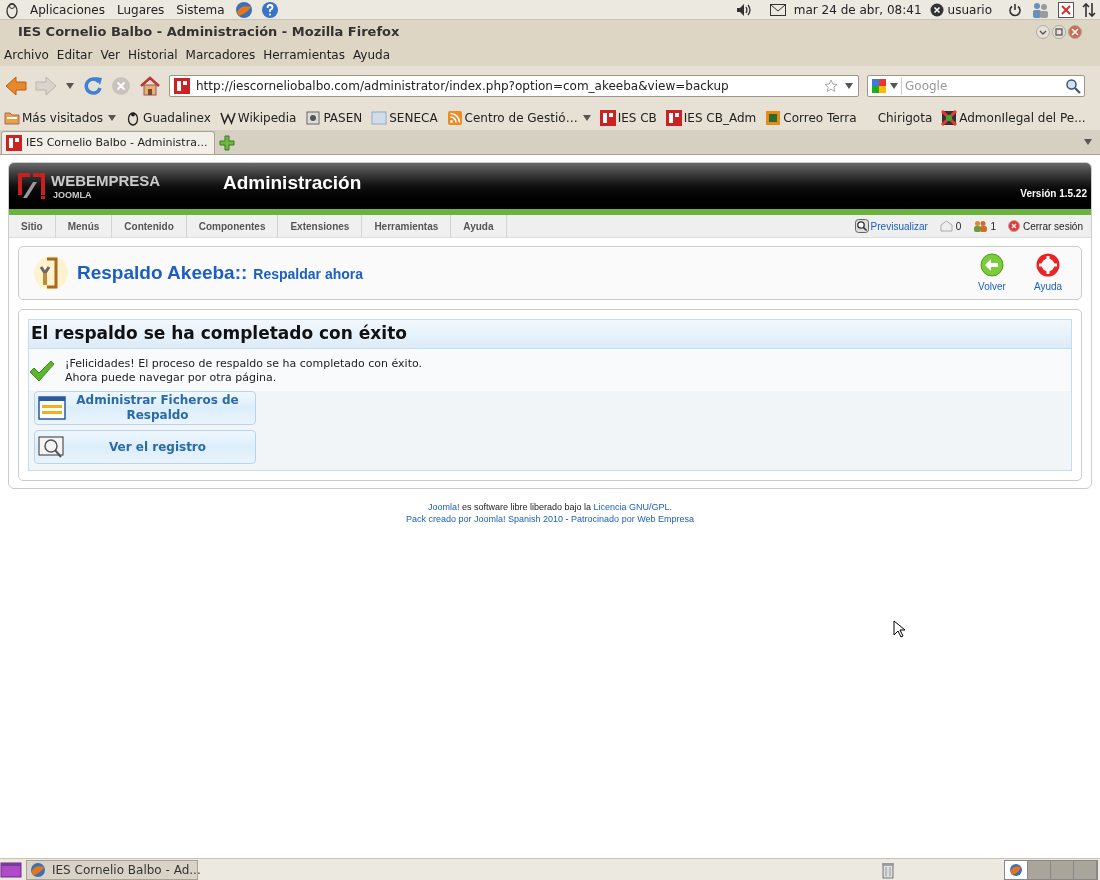 This screenshot has height=880, width=1100. What do you see at coordinates (899, 629) in the screenshot?
I see `mouse-pointer-icon` at bounding box center [899, 629].